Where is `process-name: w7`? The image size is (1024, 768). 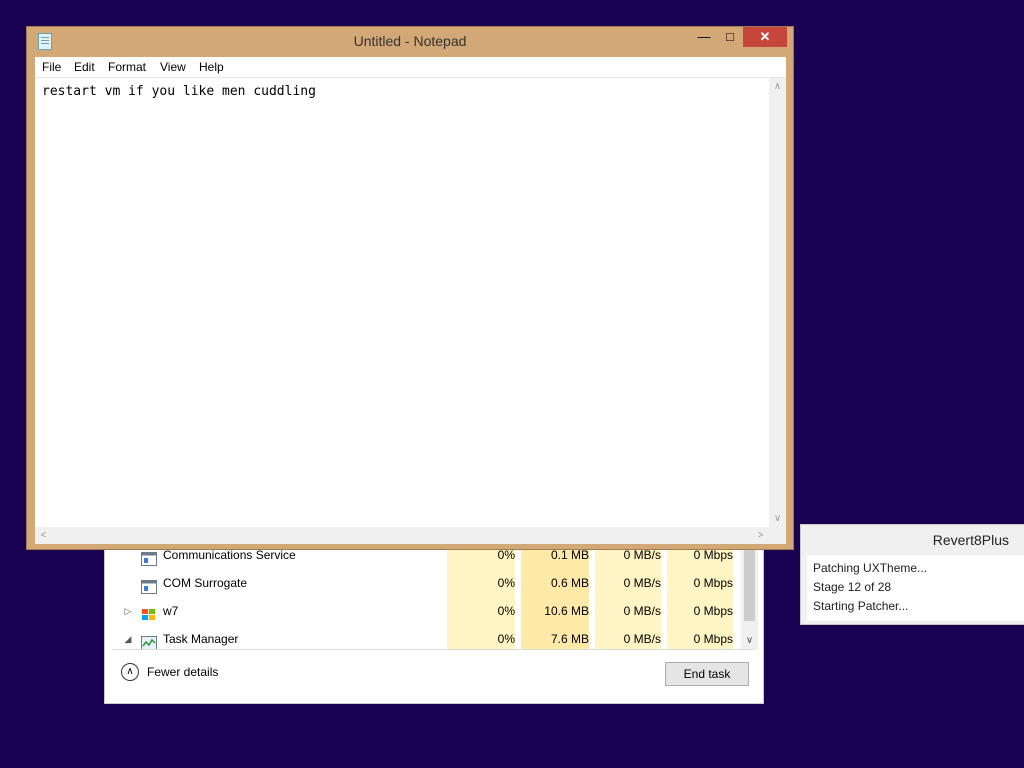 process-name: w7 is located at coordinates (171, 611).